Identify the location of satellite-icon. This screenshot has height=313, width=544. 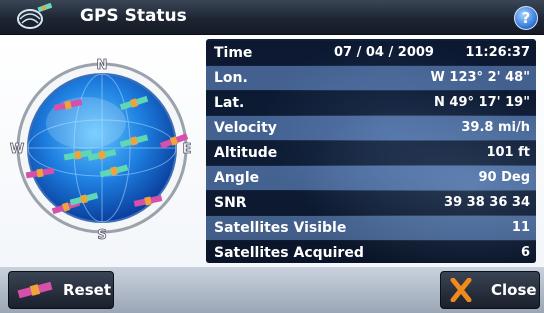
(35, 290).